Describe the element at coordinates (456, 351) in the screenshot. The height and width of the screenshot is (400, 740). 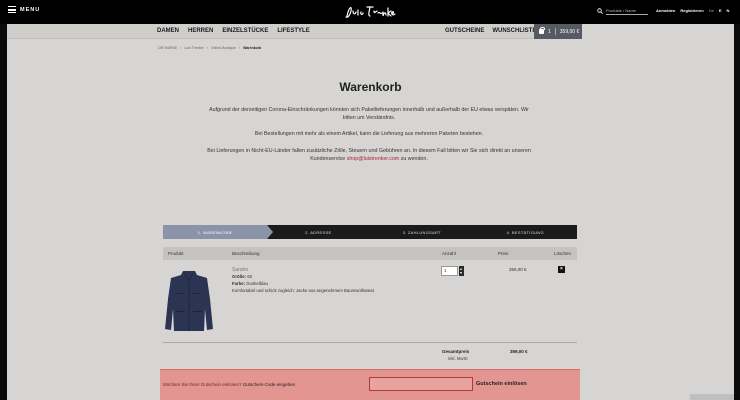
I see `total-label: Gesamtpreis` at that location.